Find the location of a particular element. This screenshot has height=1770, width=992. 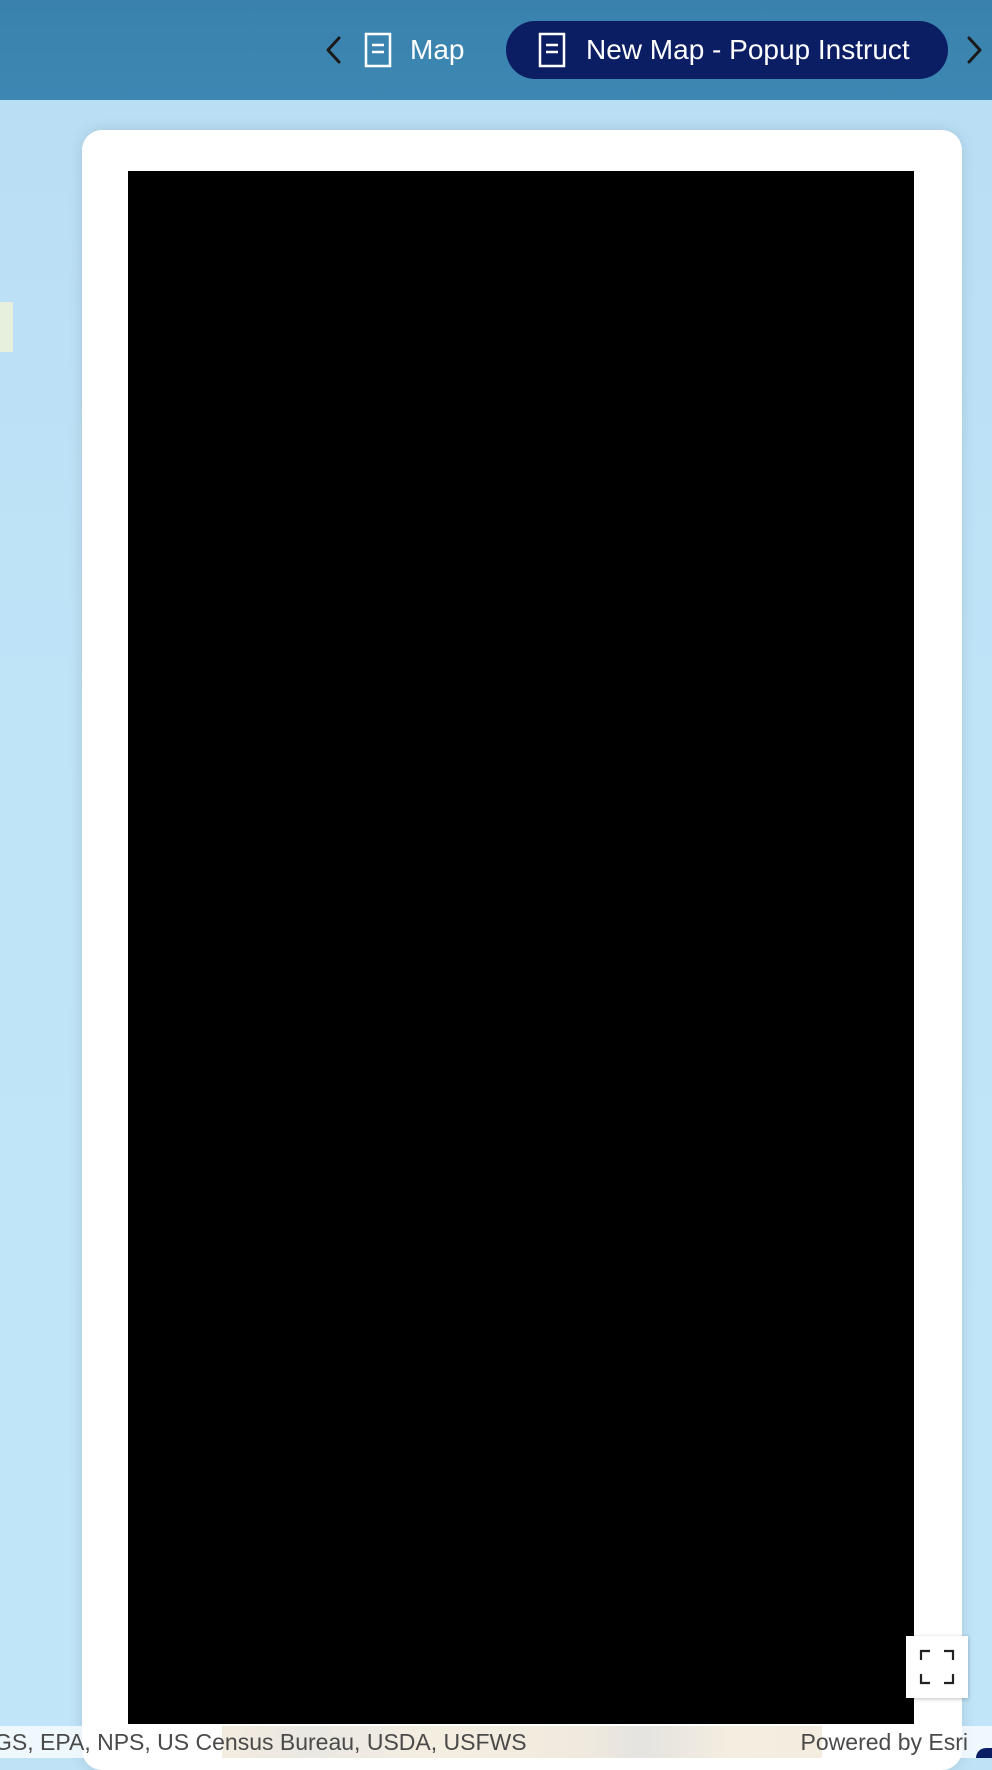

chevron-right-icon is located at coordinates (974, 50).